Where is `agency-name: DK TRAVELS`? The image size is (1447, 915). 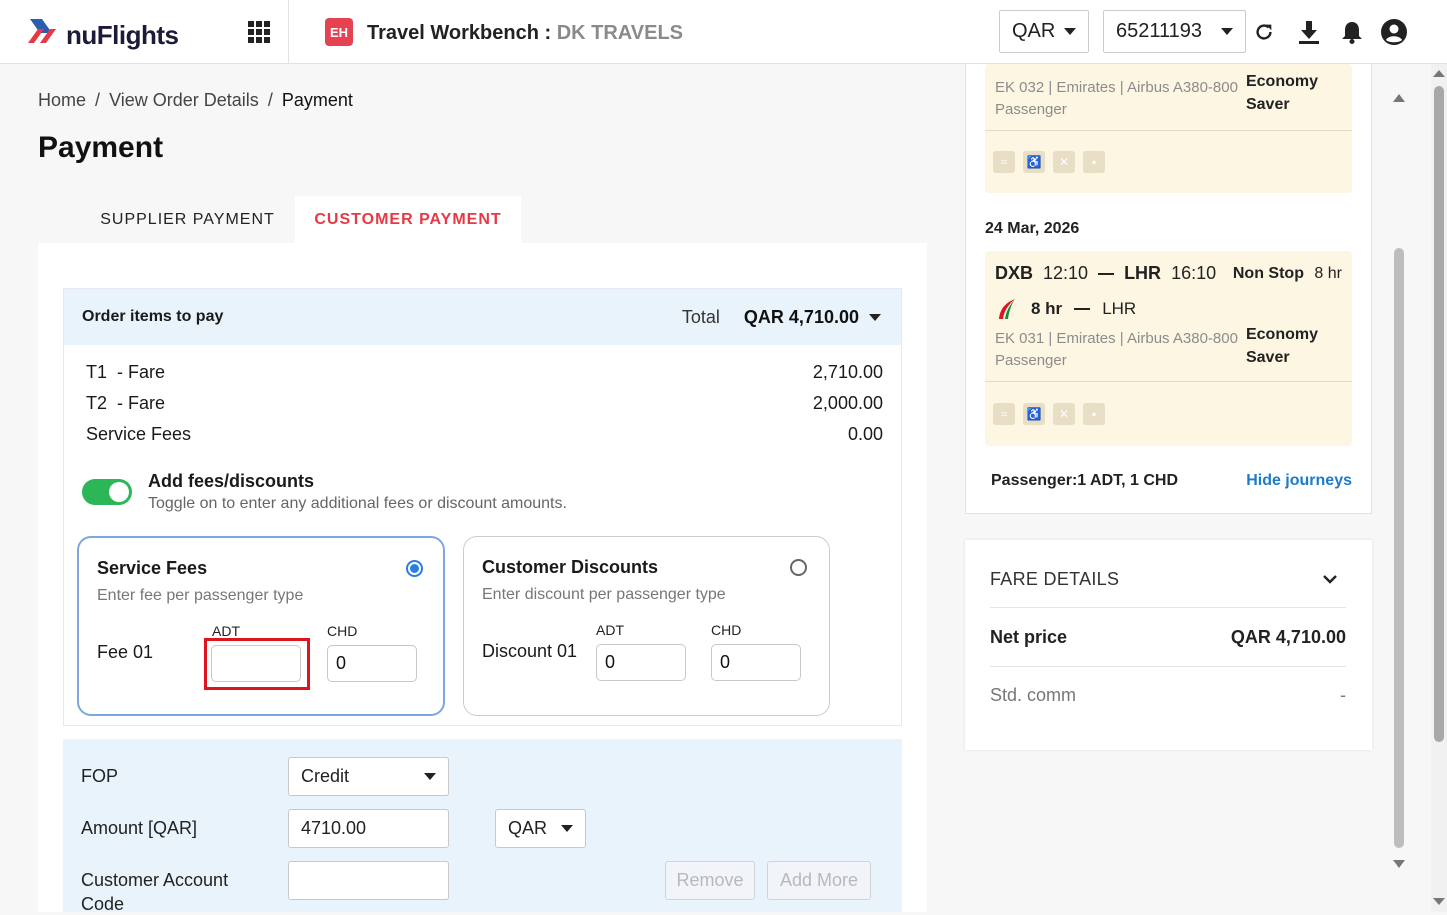
agency-name: DK TRAVELS is located at coordinates (620, 33).